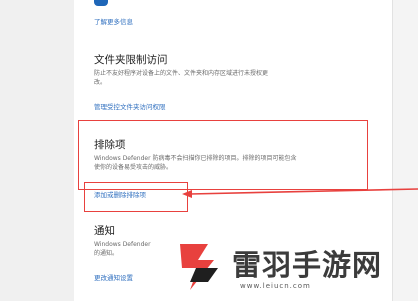 The height and width of the screenshot is (301, 418). What do you see at coordinates (133, 167) in the screenshot?
I see `exclusions-description-line: 使你的设备易受攻击的威胁。` at bounding box center [133, 167].